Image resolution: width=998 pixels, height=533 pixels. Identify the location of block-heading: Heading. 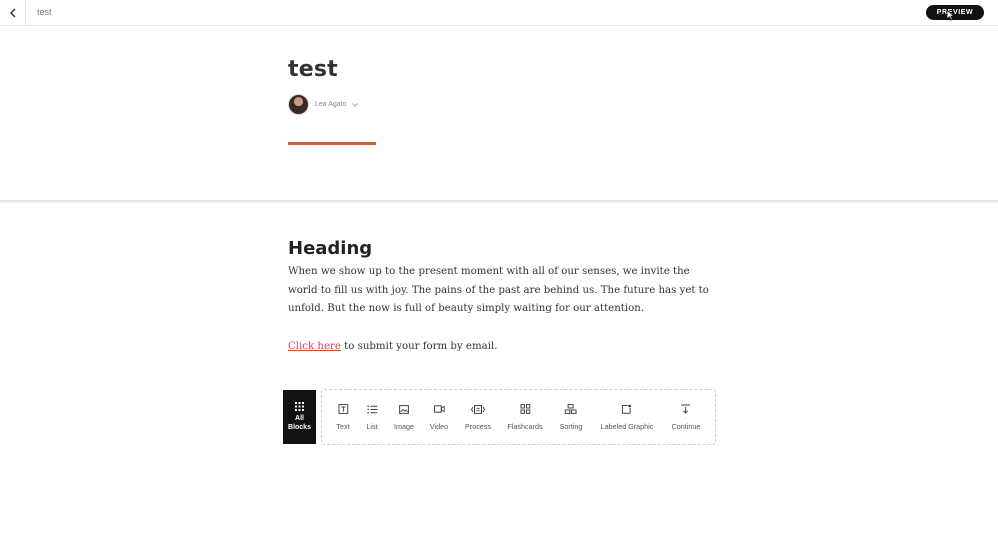
(330, 248).